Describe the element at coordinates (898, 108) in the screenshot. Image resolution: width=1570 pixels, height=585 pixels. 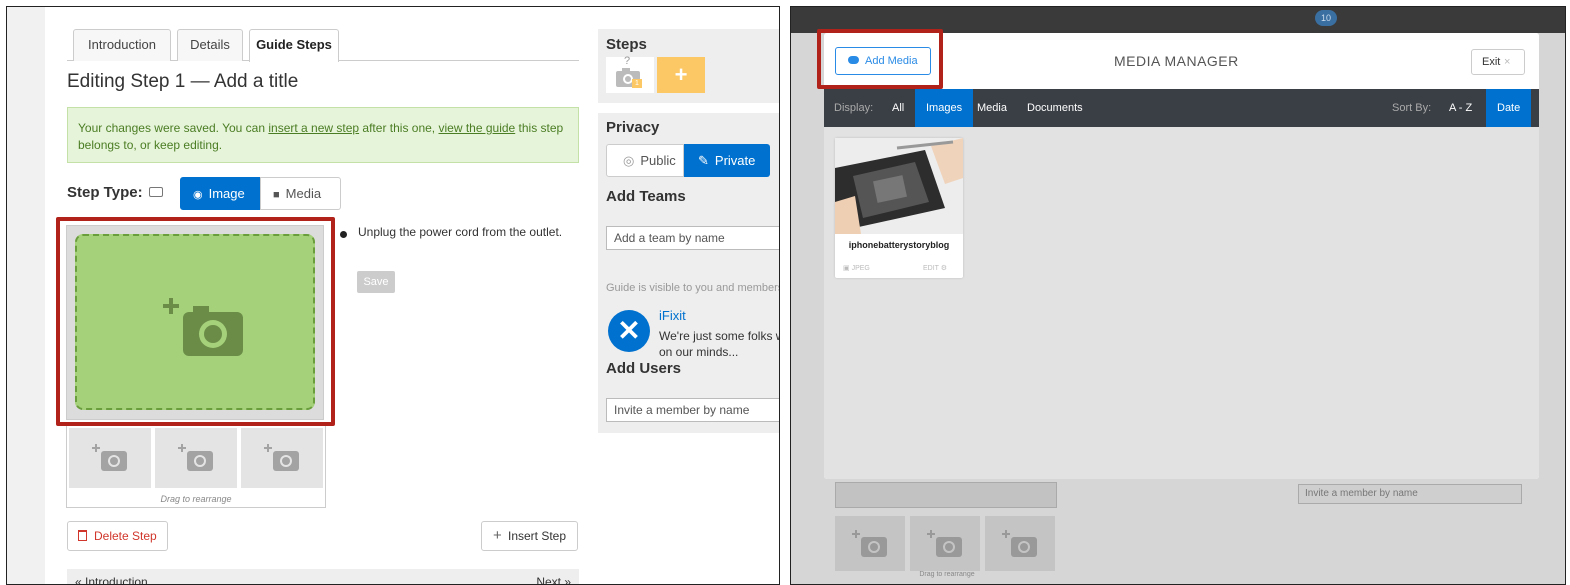
I see `filter-all: All` at that location.